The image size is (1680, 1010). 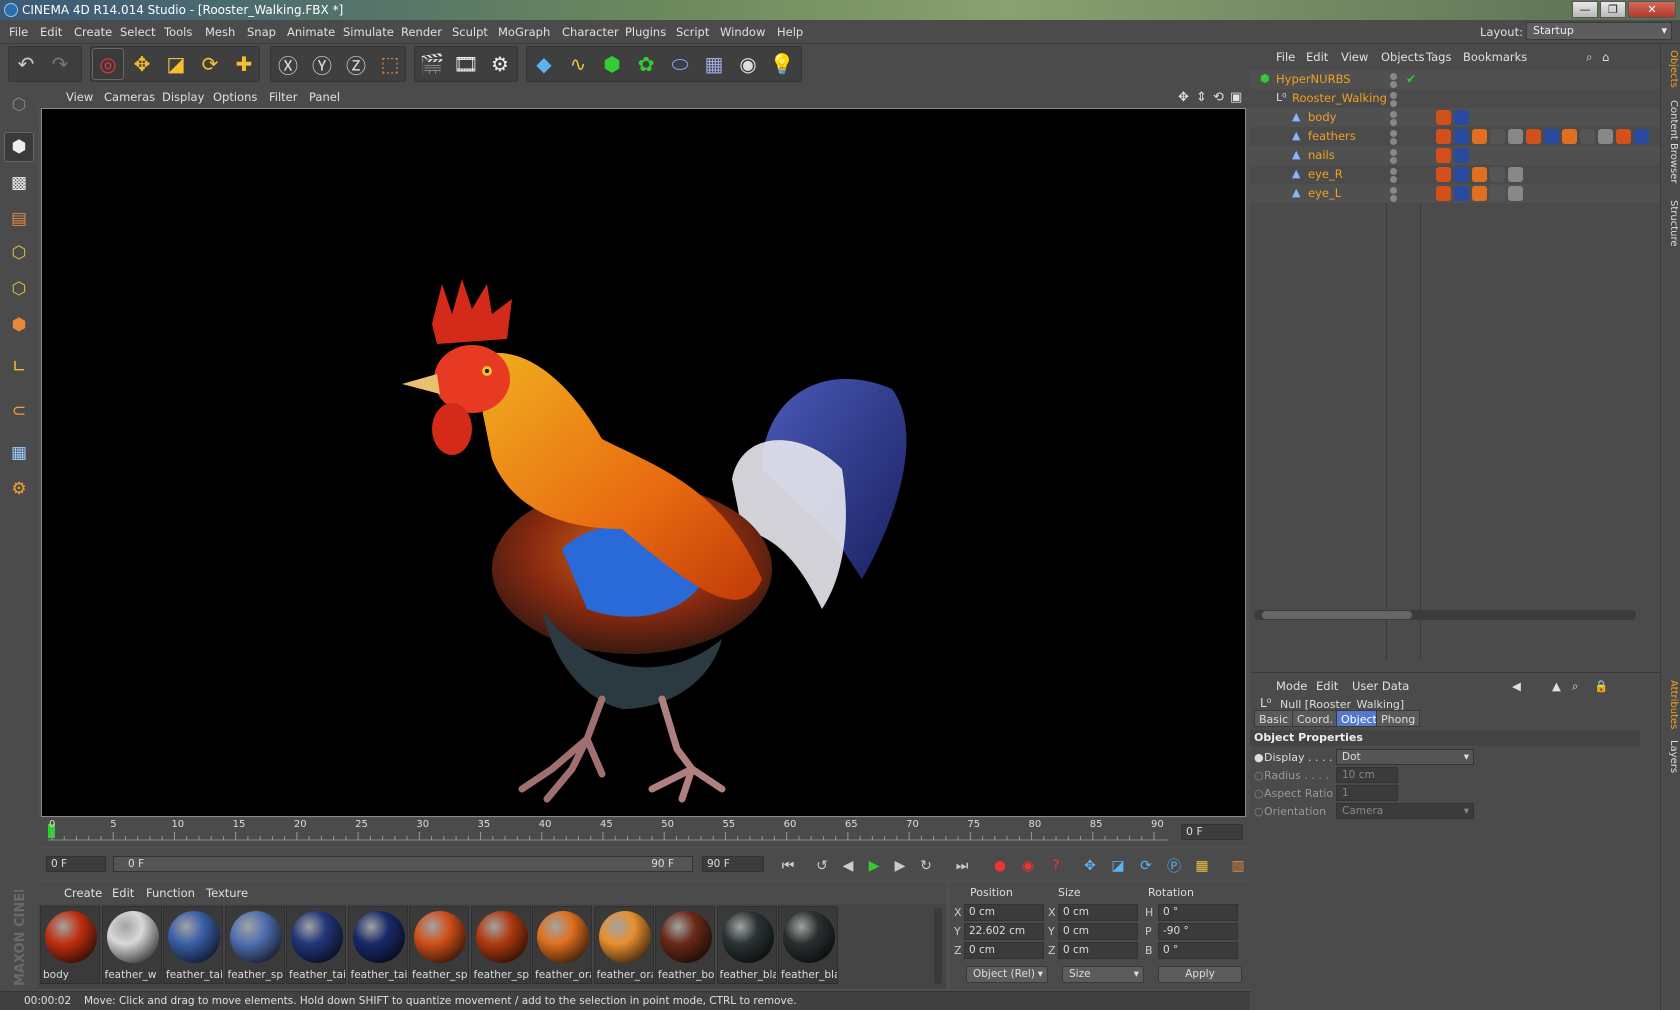 What do you see at coordinates (137, 32) in the screenshot?
I see `menu-select: Select` at bounding box center [137, 32].